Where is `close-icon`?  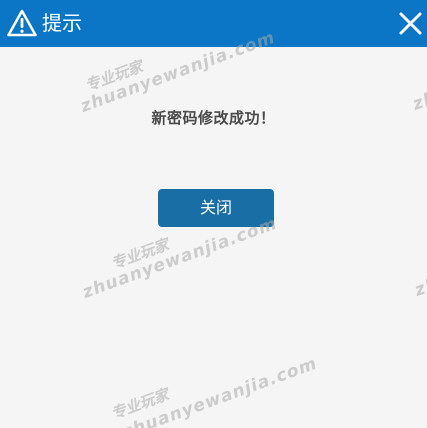
close-icon is located at coordinates (410, 23).